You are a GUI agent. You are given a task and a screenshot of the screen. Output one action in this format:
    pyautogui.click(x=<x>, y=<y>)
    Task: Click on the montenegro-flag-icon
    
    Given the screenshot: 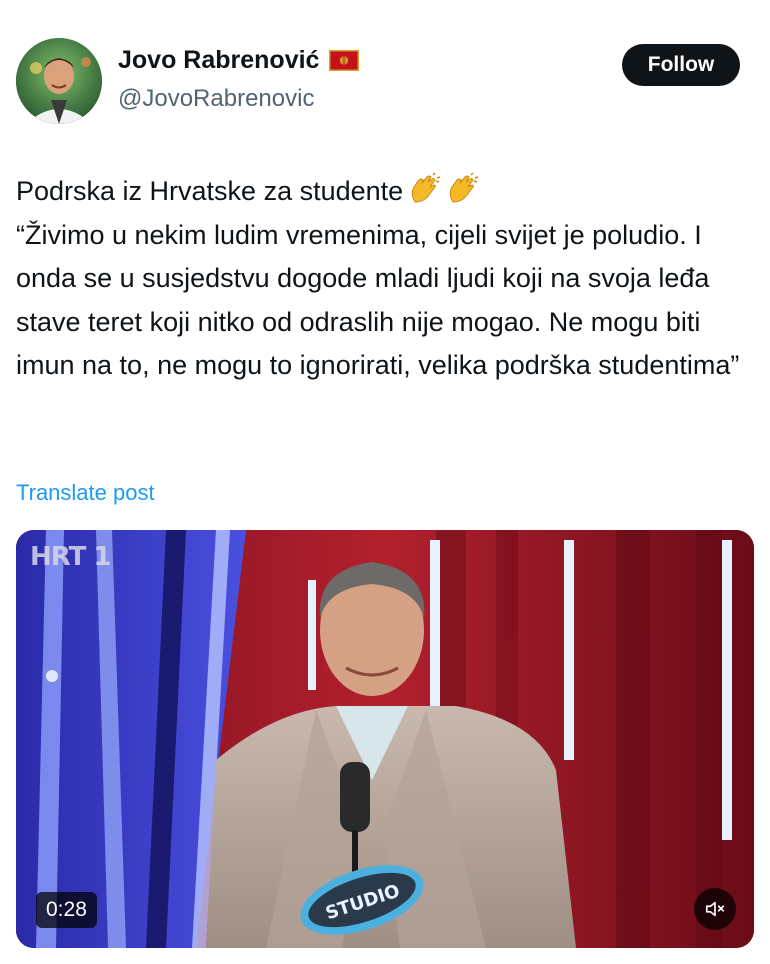 What is the action you would take?
    pyautogui.click(x=344, y=60)
    